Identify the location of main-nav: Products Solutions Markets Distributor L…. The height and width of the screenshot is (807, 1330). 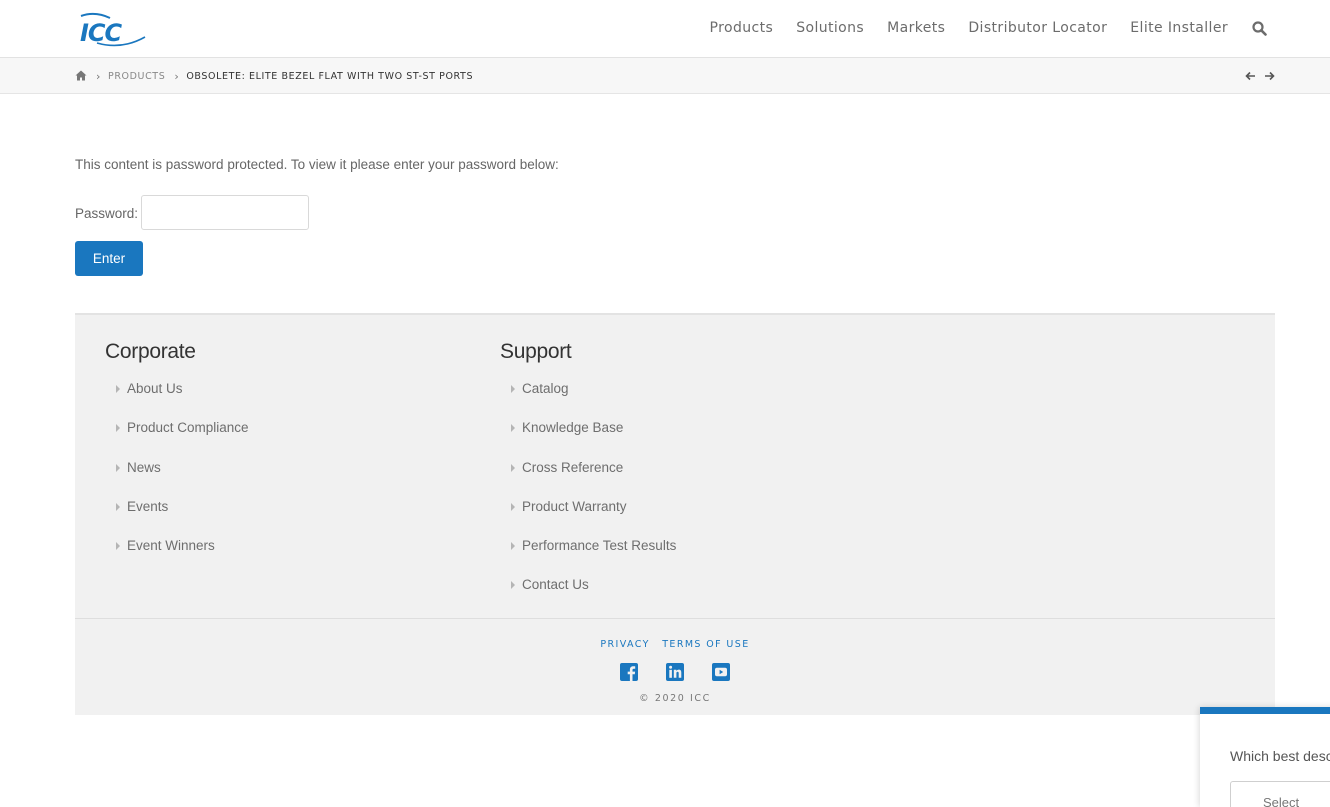
(977, 28).